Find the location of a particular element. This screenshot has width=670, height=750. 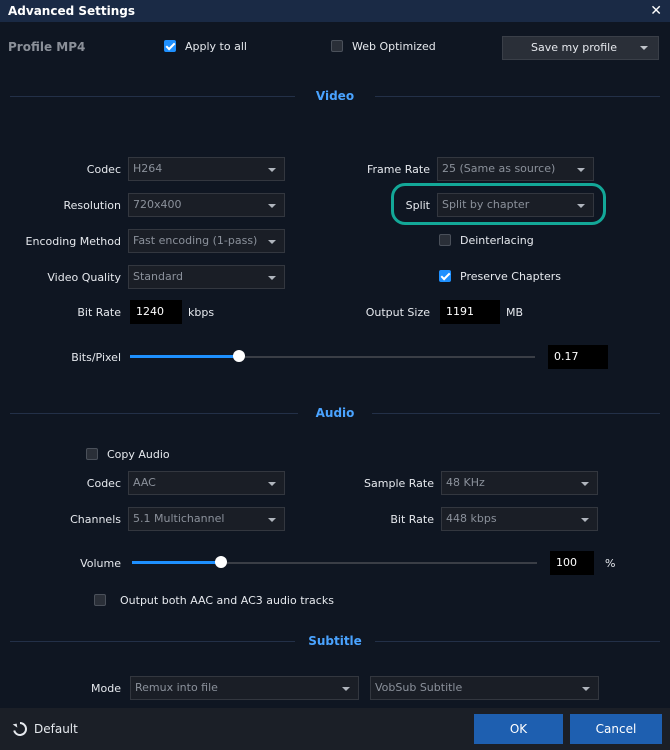

bits-pixel-slider-thumb is located at coordinates (239, 356).